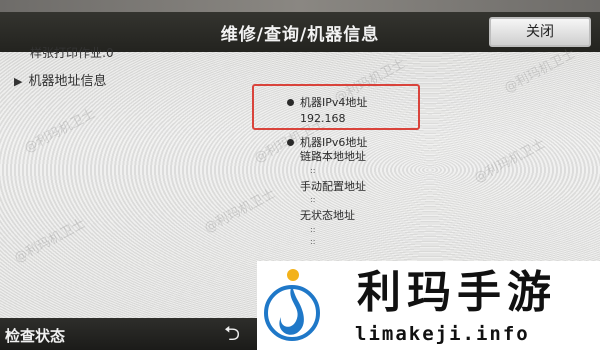 This screenshot has width=600, height=350. What do you see at coordinates (323, 118) in the screenshot?
I see `ipv4-value: 192.168` at bounding box center [323, 118].